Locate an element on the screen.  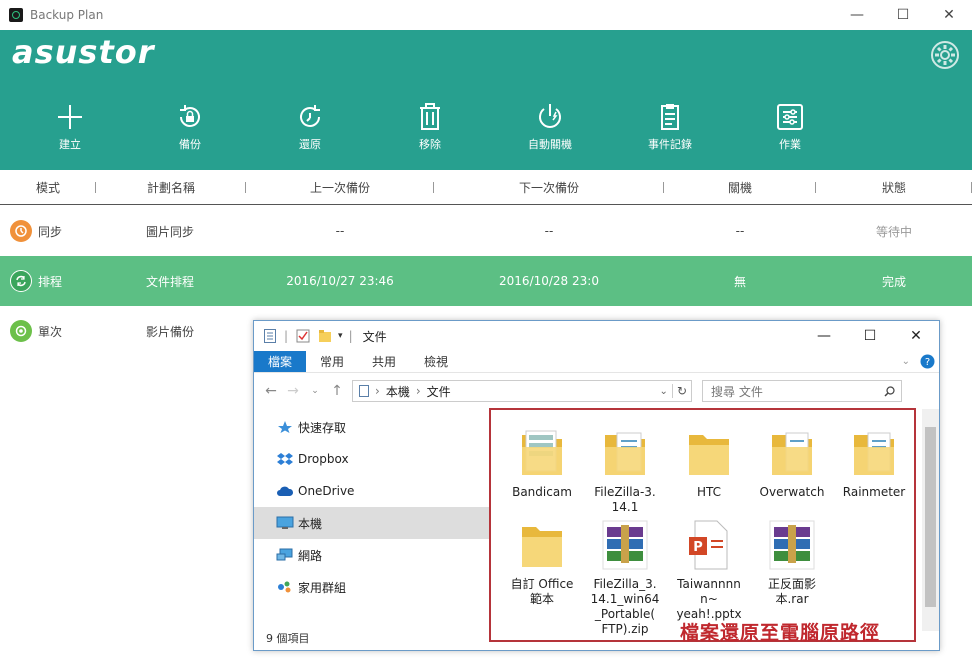
column-status: 狀態 is located at coordinates (894, 187).